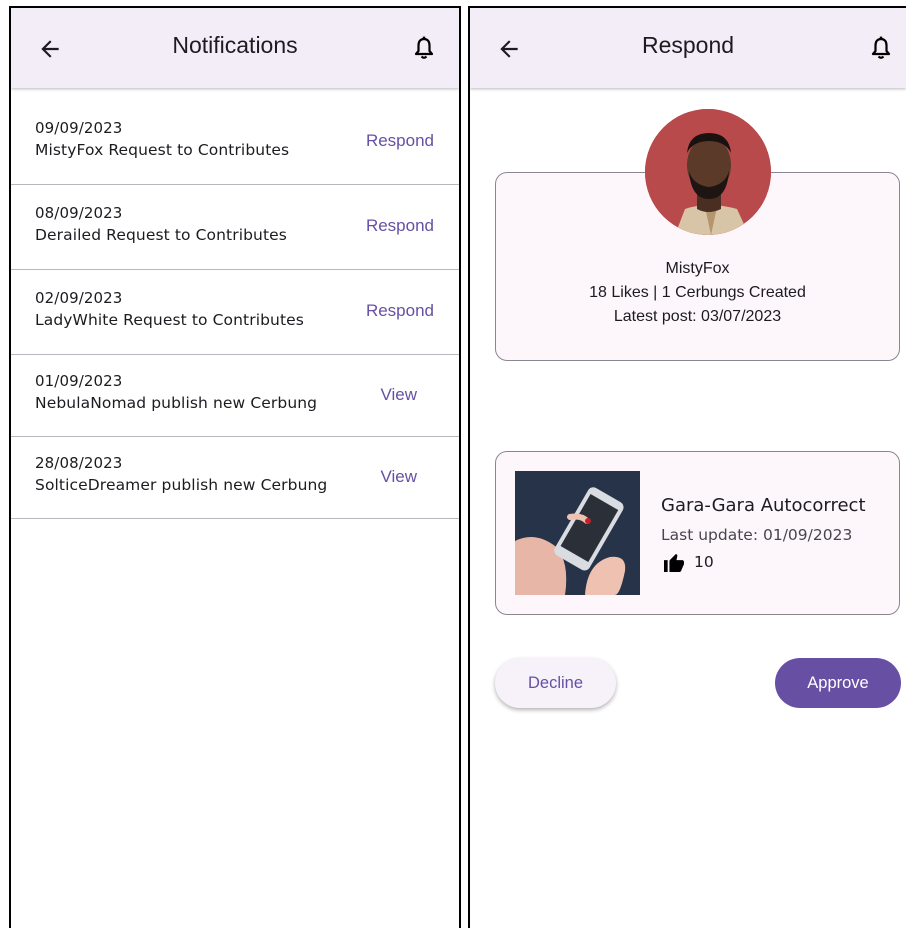  What do you see at coordinates (674, 562) in the screenshot?
I see `thumbs-up-icon` at bounding box center [674, 562].